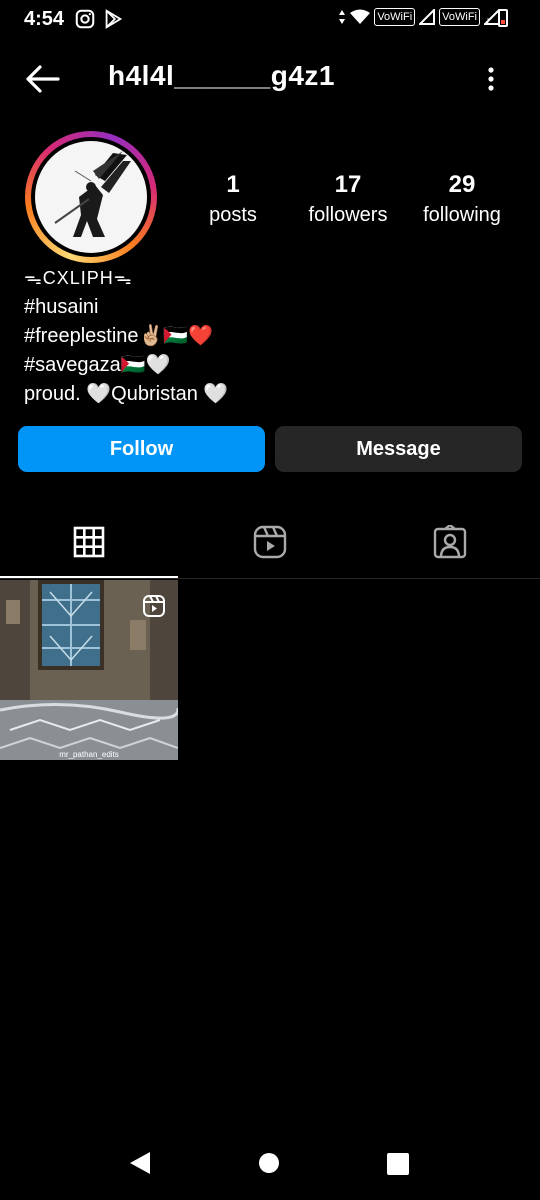 This screenshot has width=540, height=1200. What do you see at coordinates (233, 184) in the screenshot?
I see `stat-posts-value: 1` at bounding box center [233, 184].